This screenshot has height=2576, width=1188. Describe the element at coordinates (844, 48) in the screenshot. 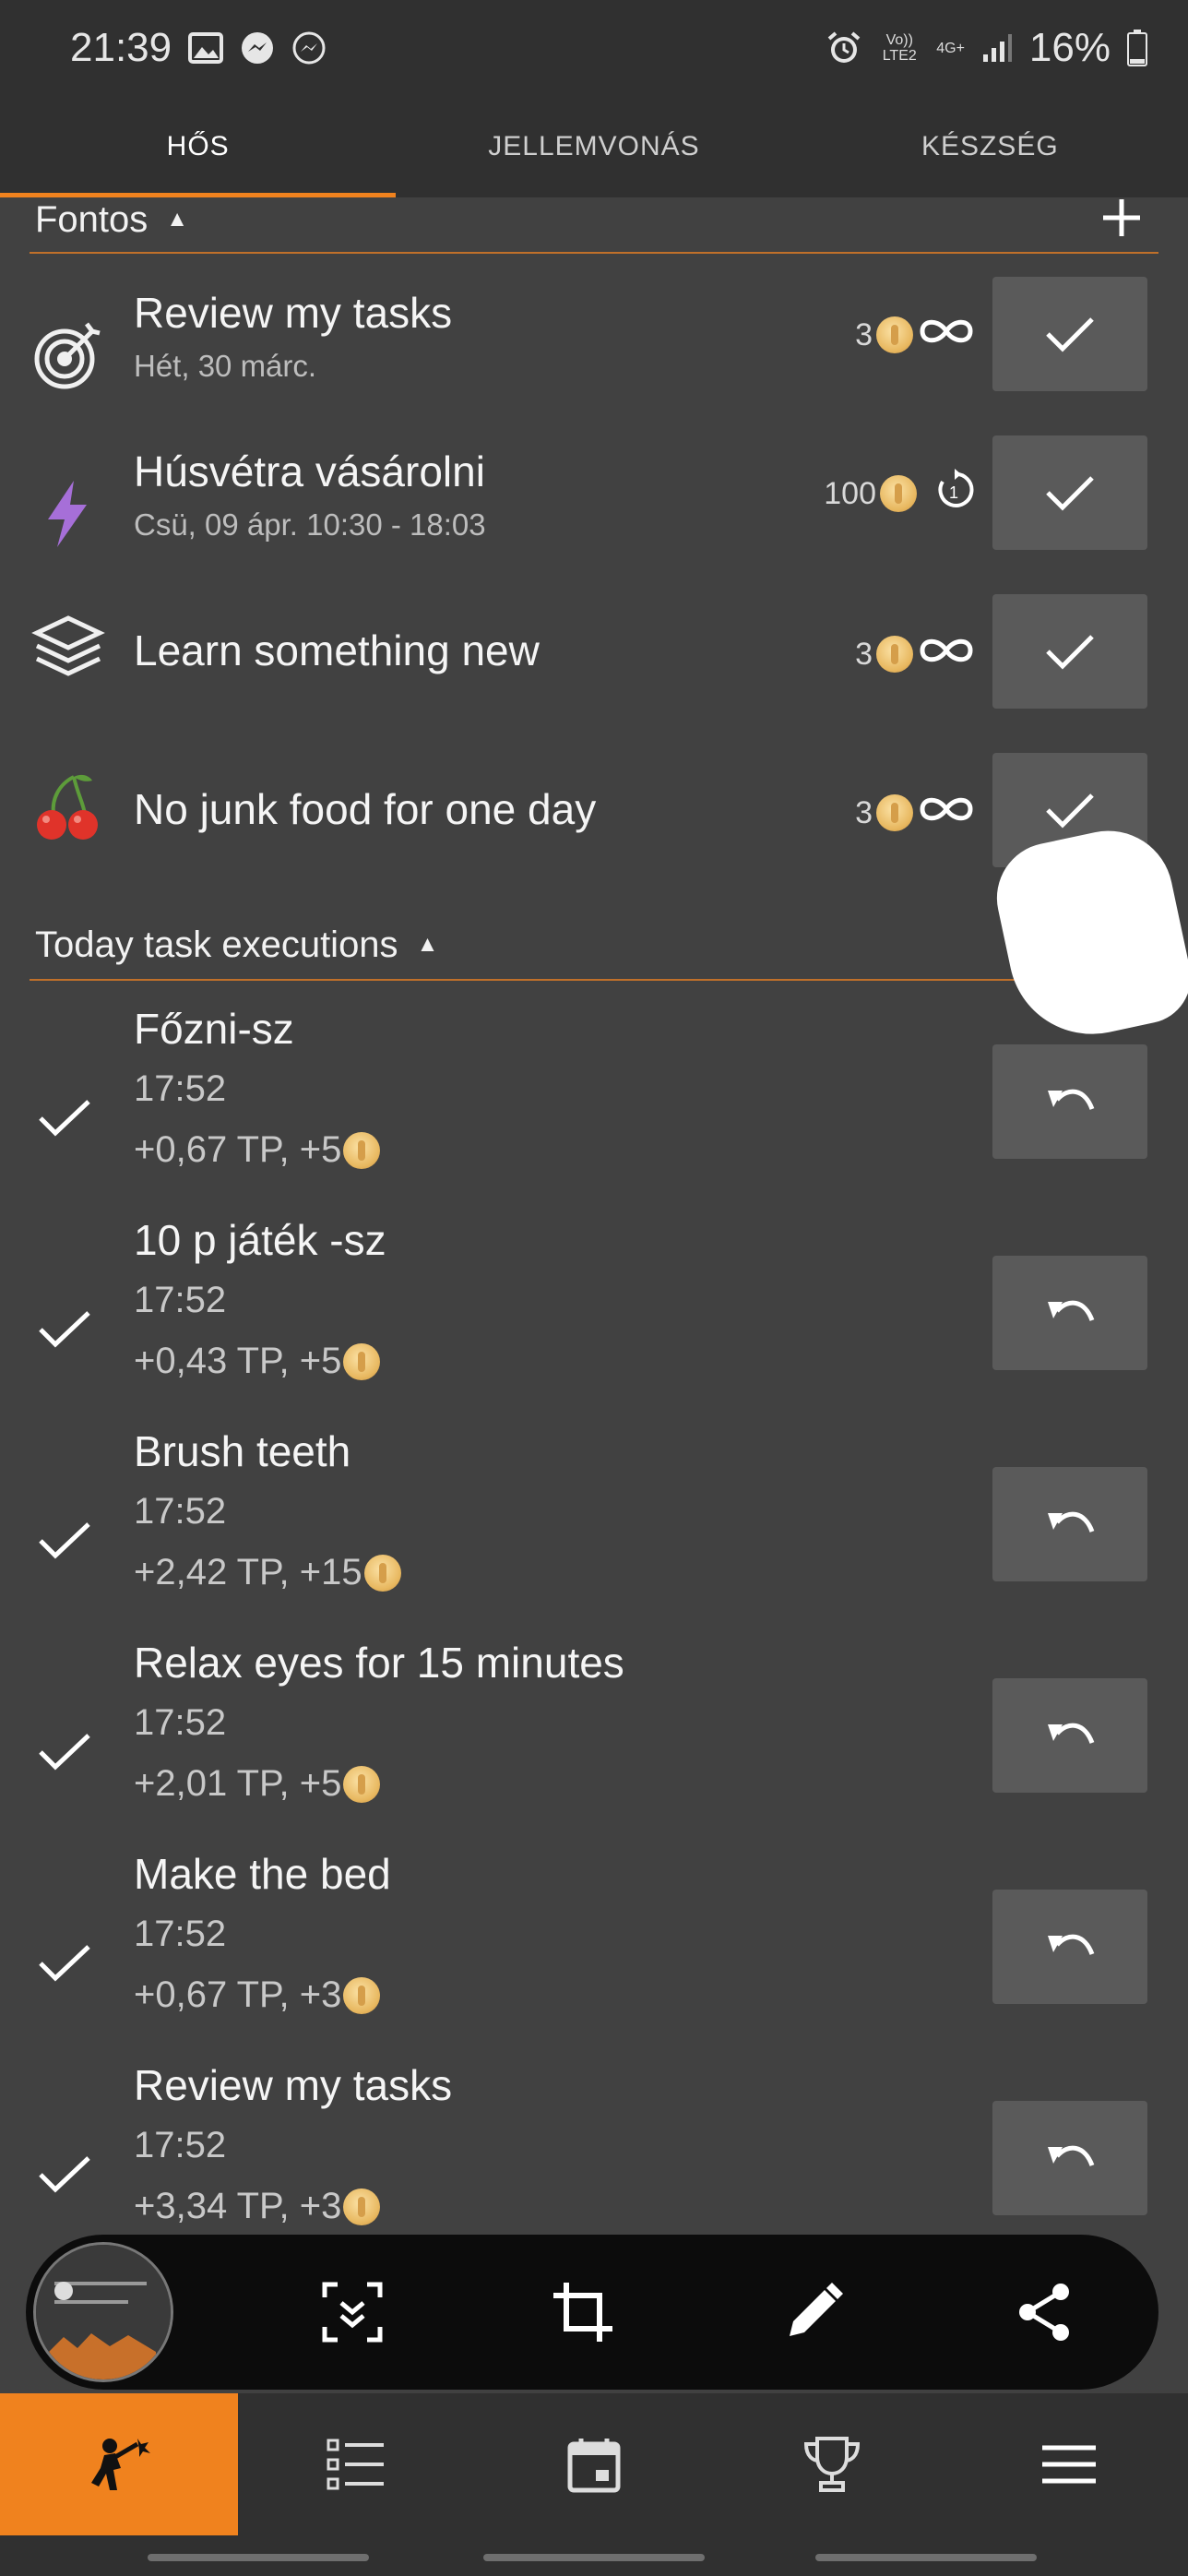

I see `alarm-icon` at that location.